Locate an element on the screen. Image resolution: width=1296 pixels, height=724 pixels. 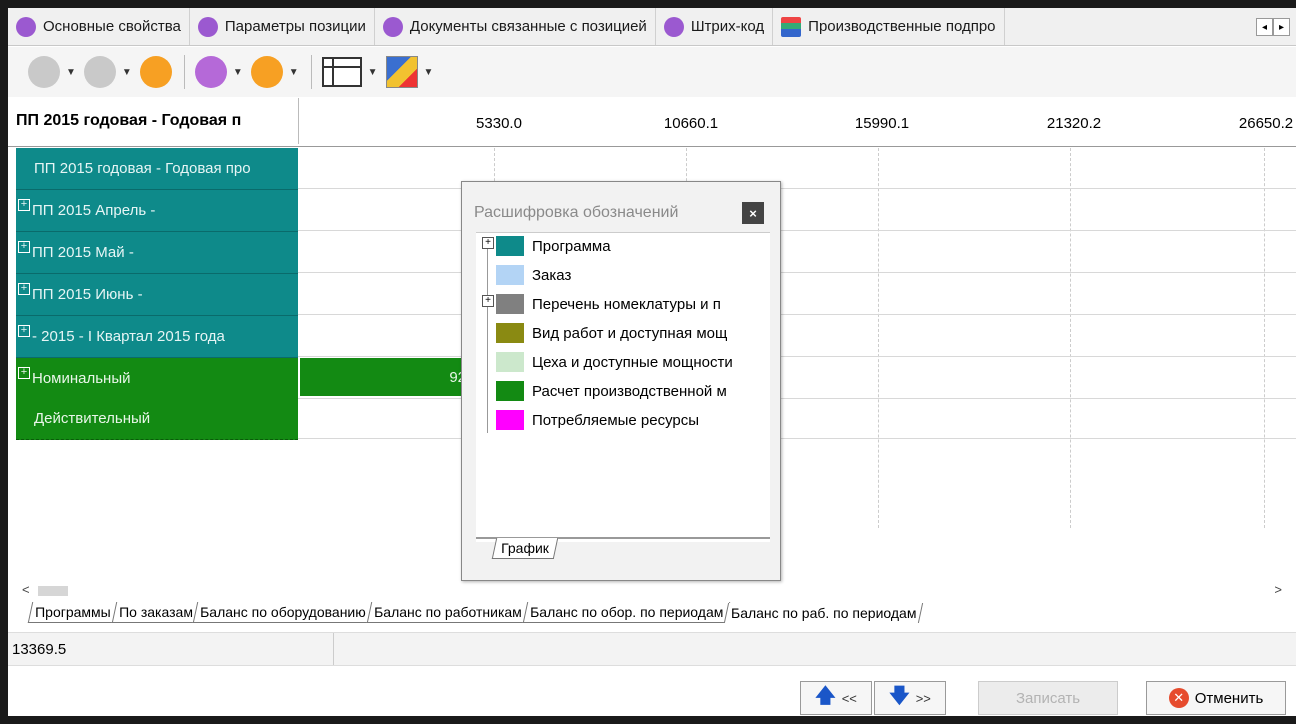
previous-button: 🡅 << is located at coordinates (836, 698).